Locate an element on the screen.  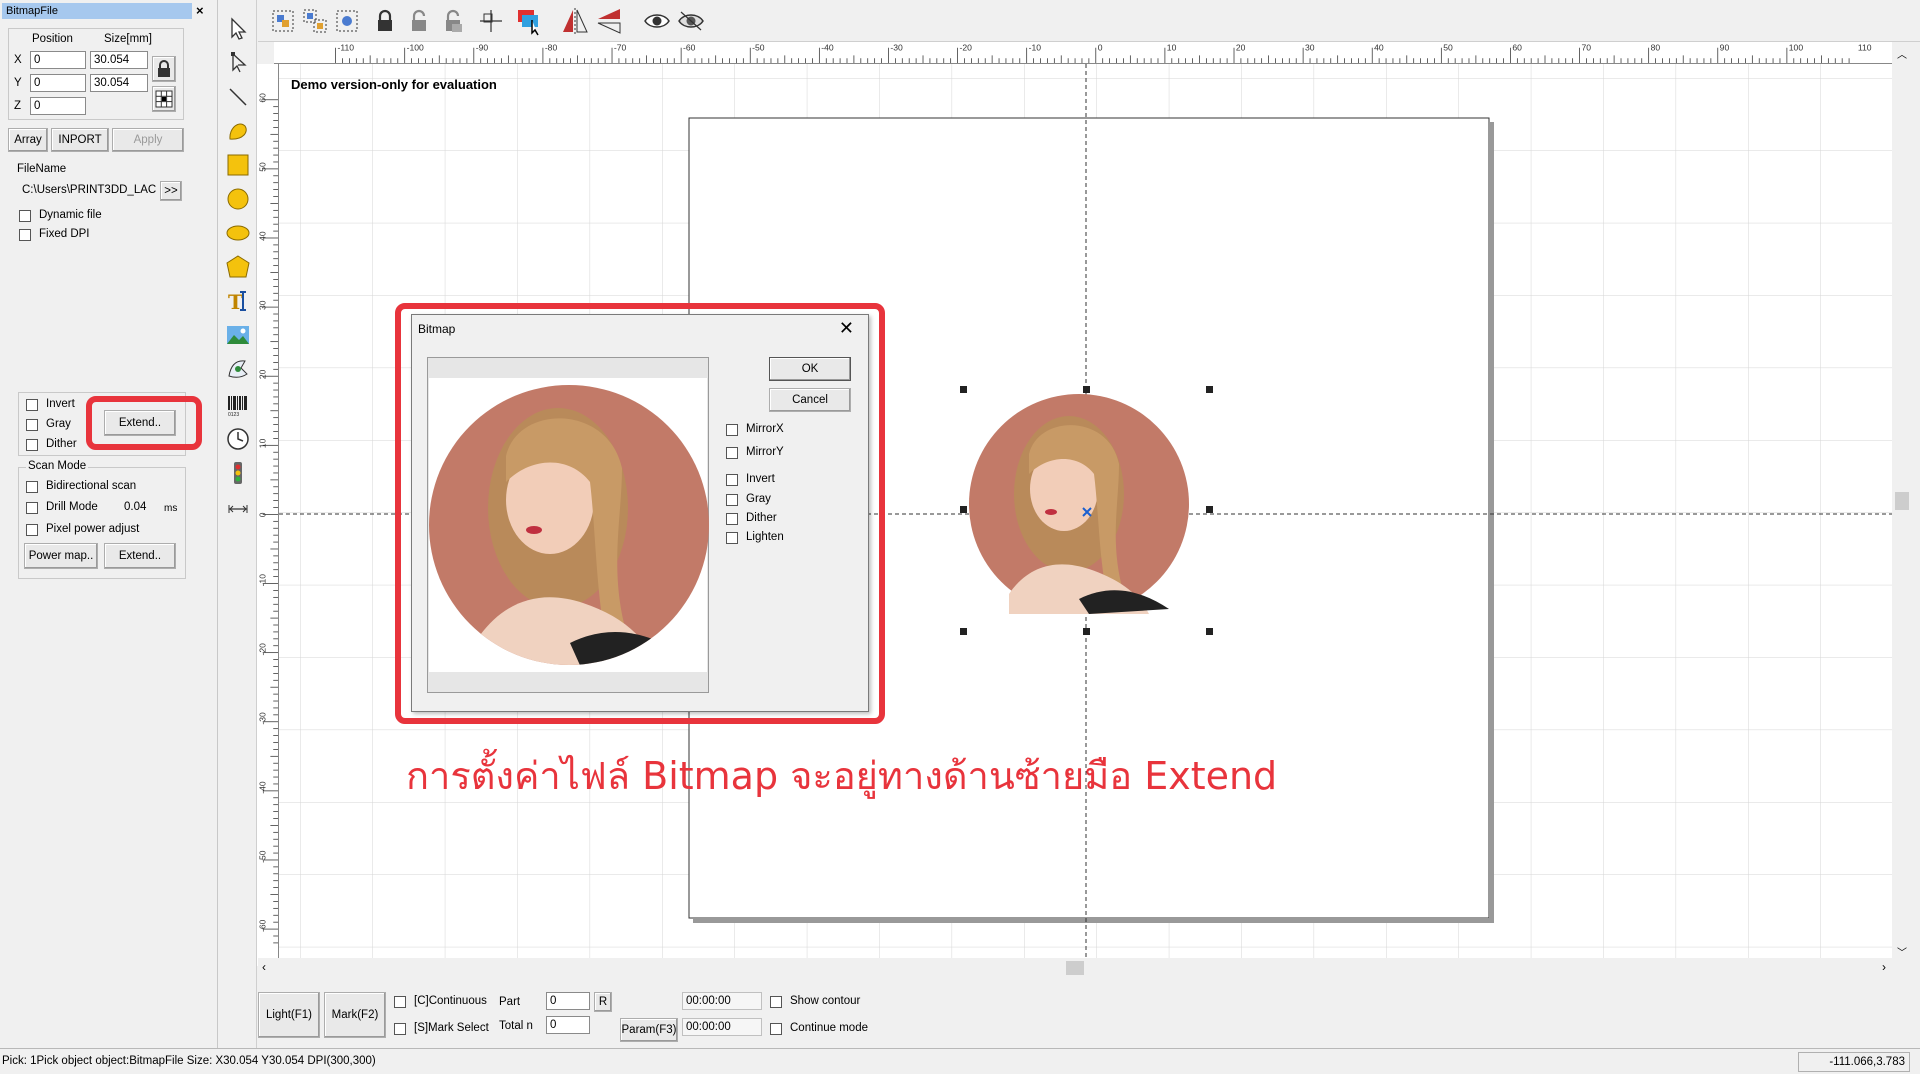
anchor-point-button is located at coordinates (164, 99).